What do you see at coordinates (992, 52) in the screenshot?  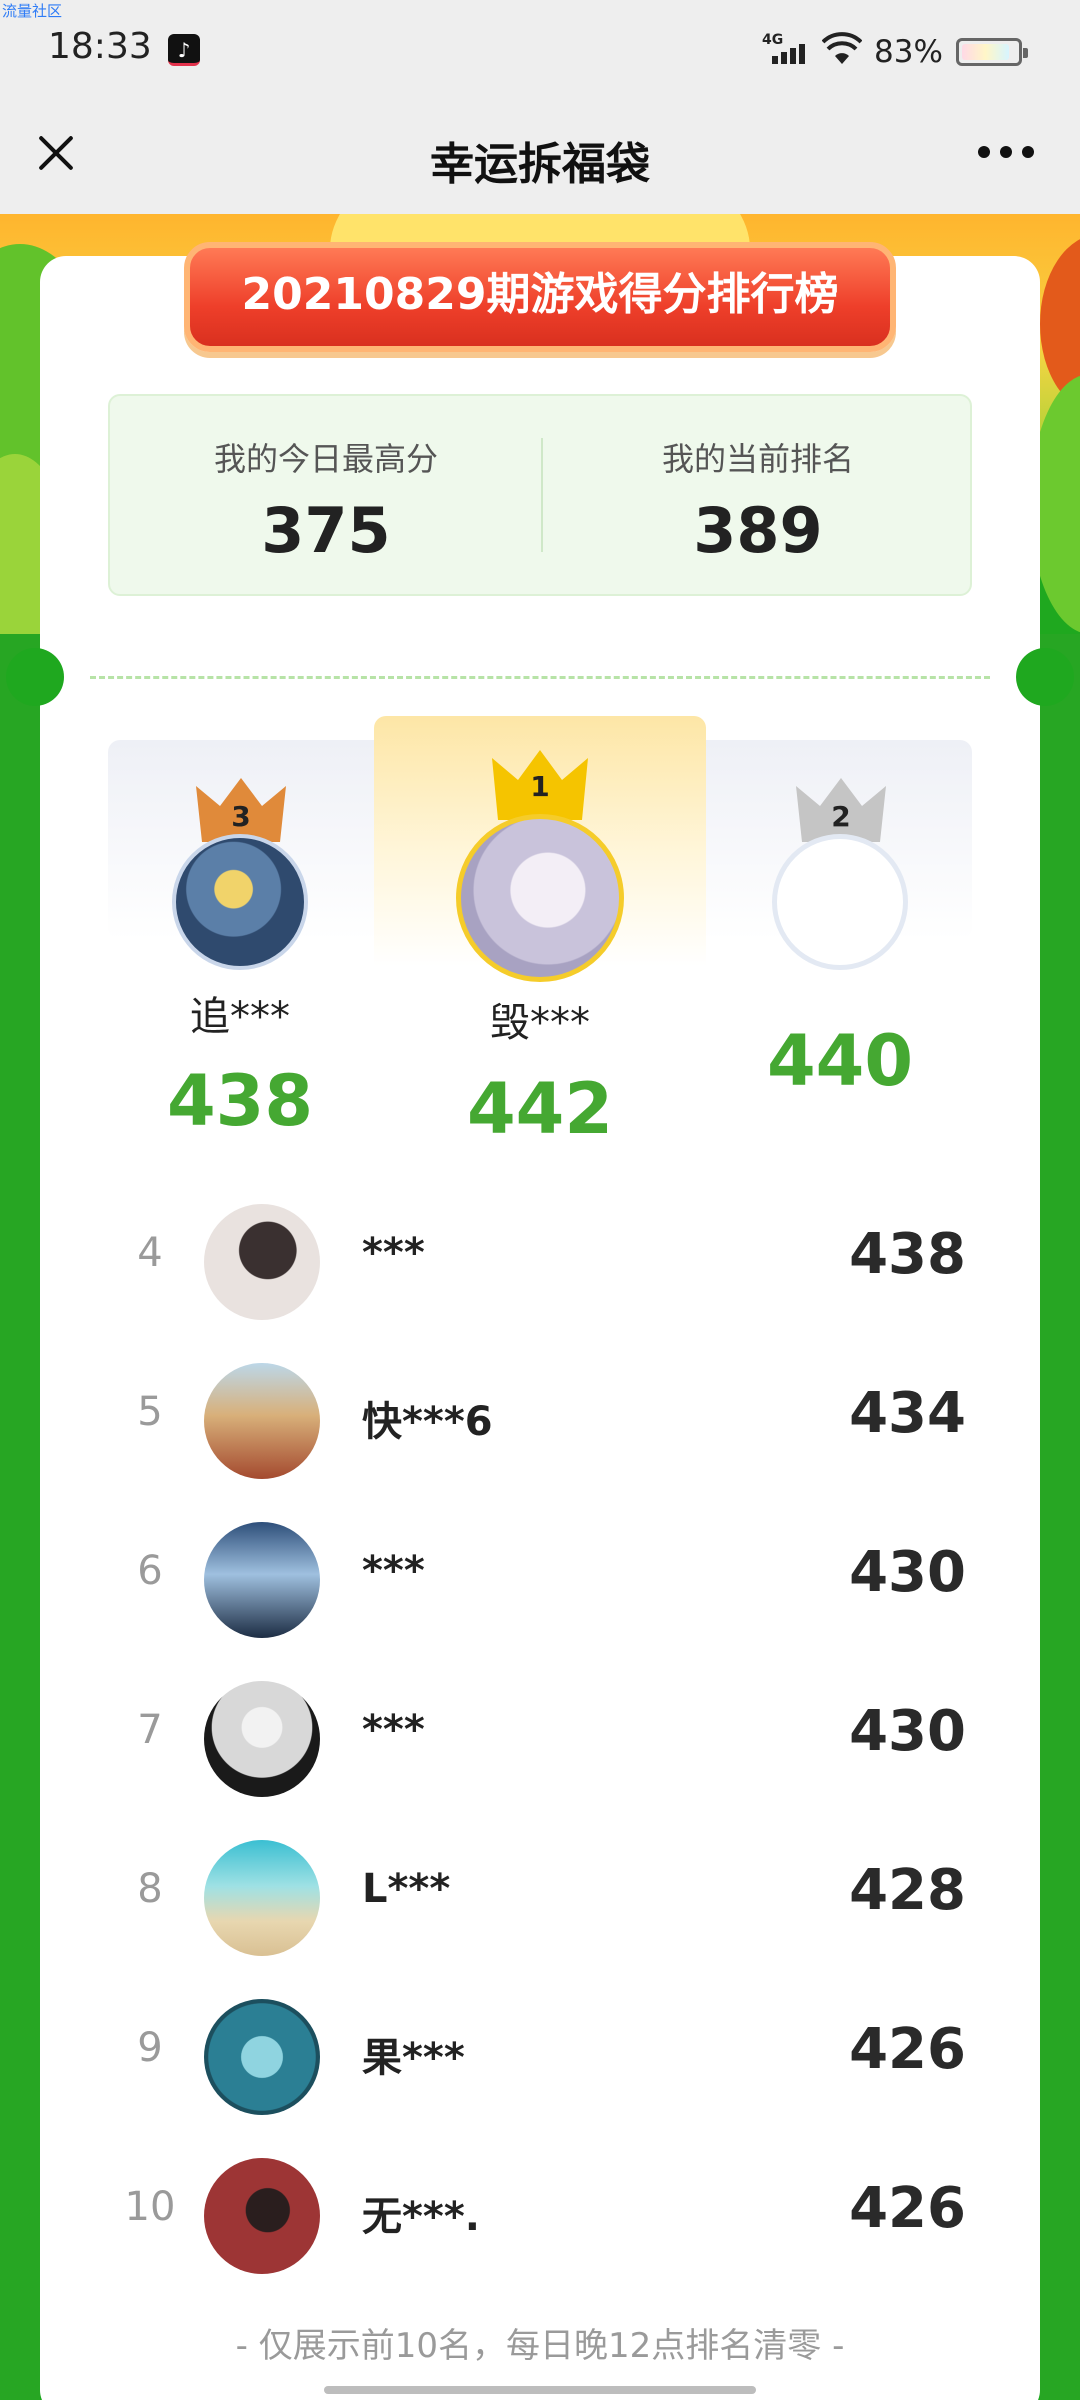 I see `battery-icon` at bounding box center [992, 52].